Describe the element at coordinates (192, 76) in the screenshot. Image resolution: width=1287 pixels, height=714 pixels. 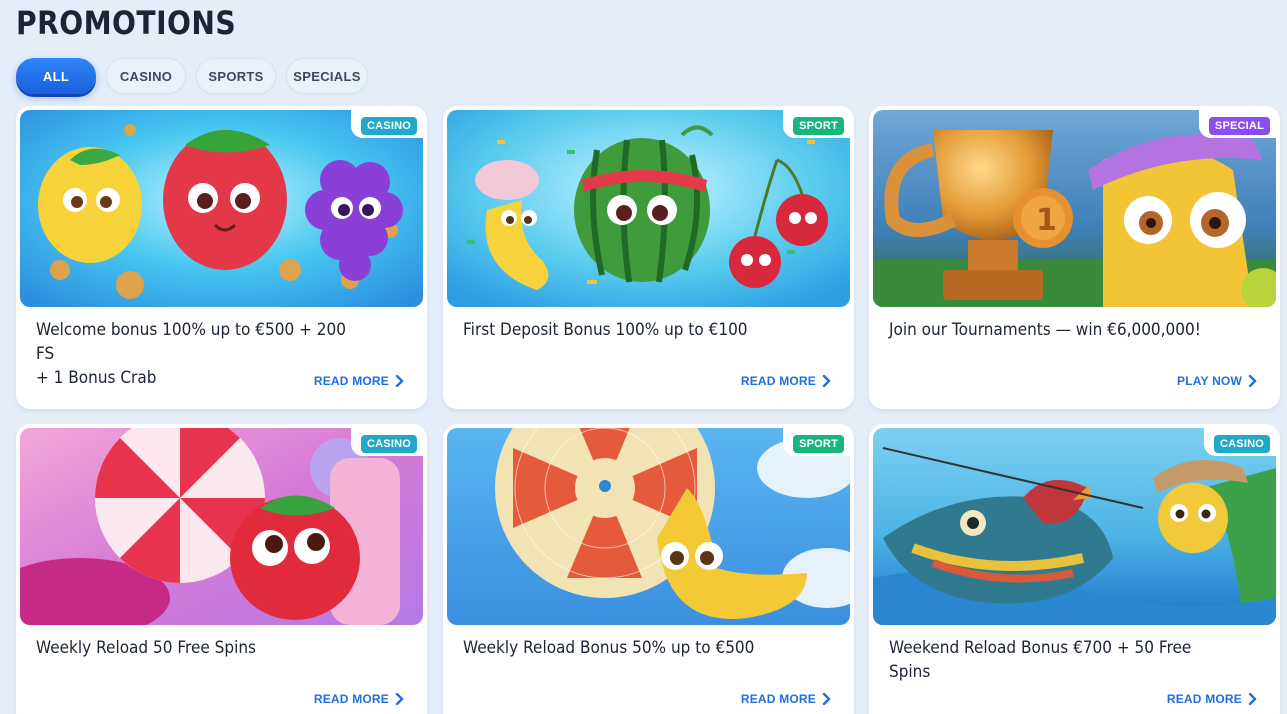
I see `filter-tabs: ALL CASINO SPORTS SPECIALS` at that location.